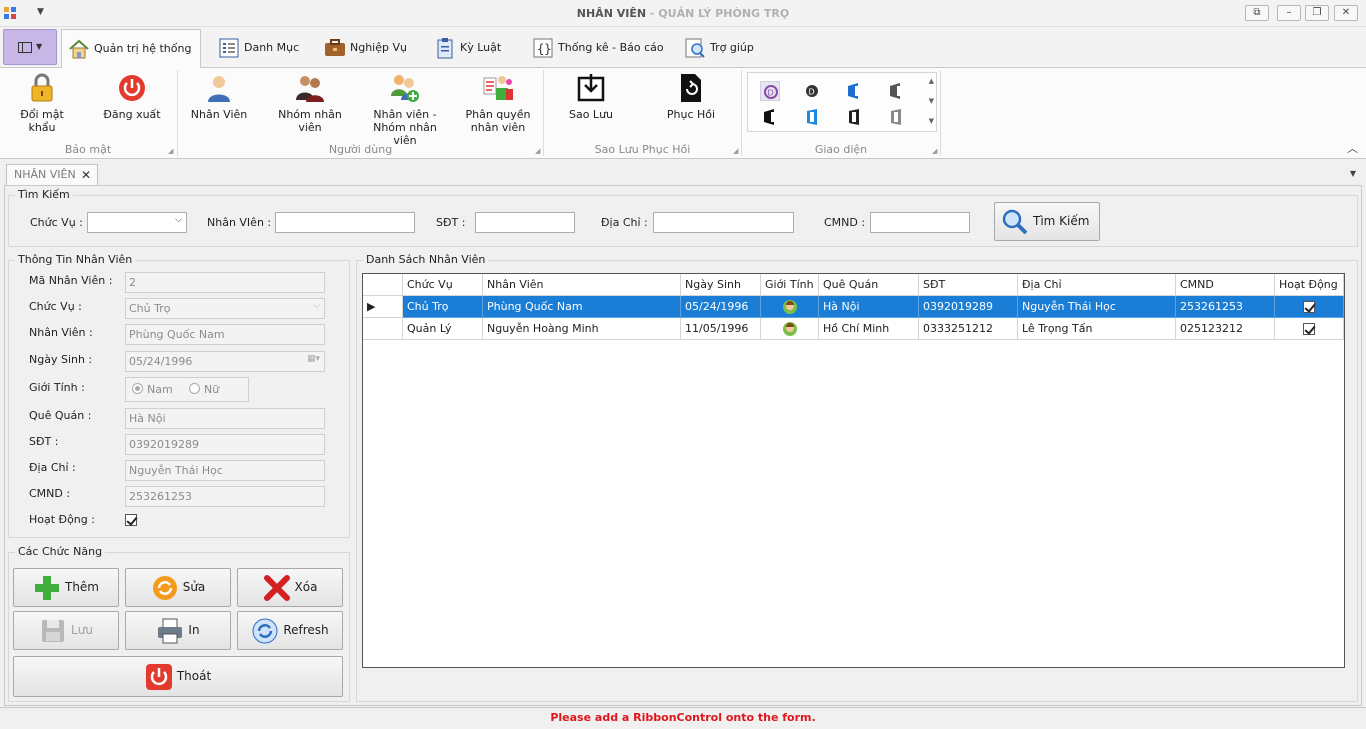 This screenshot has width=1366, height=729. Describe the element at coordinates (290, 630) in the screenshot. I see `refresh-button: Refresh` at that location.